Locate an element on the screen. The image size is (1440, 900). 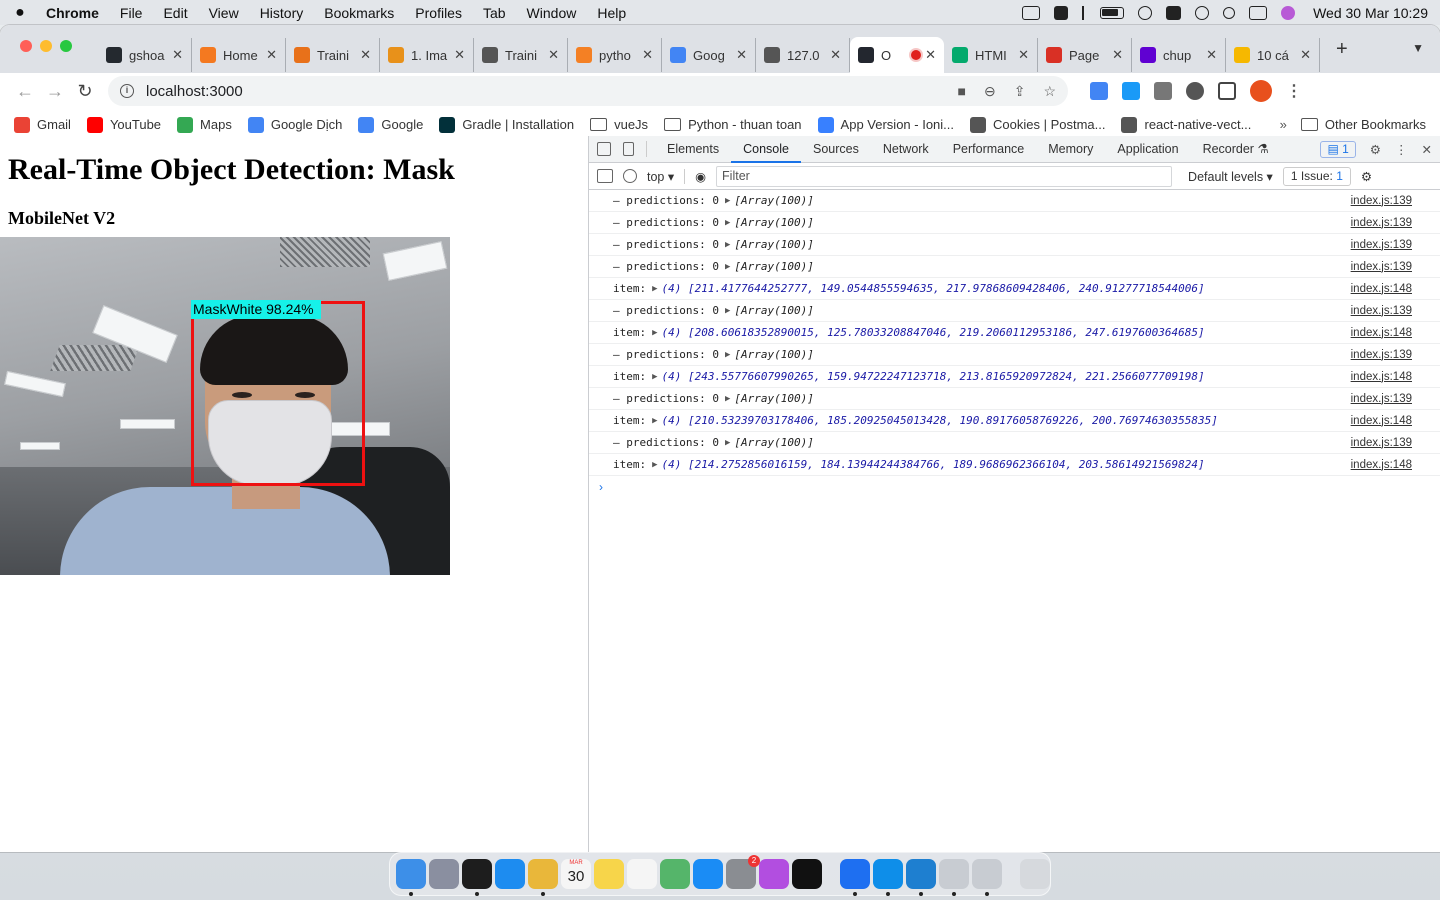
dock-app-terminal-icon is located at coordinates (477, 877).